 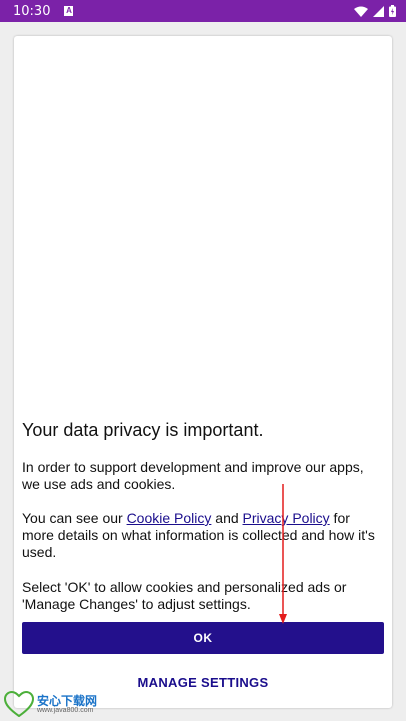 I want to click on status-time: 10:30, so click(x=32, y=11).